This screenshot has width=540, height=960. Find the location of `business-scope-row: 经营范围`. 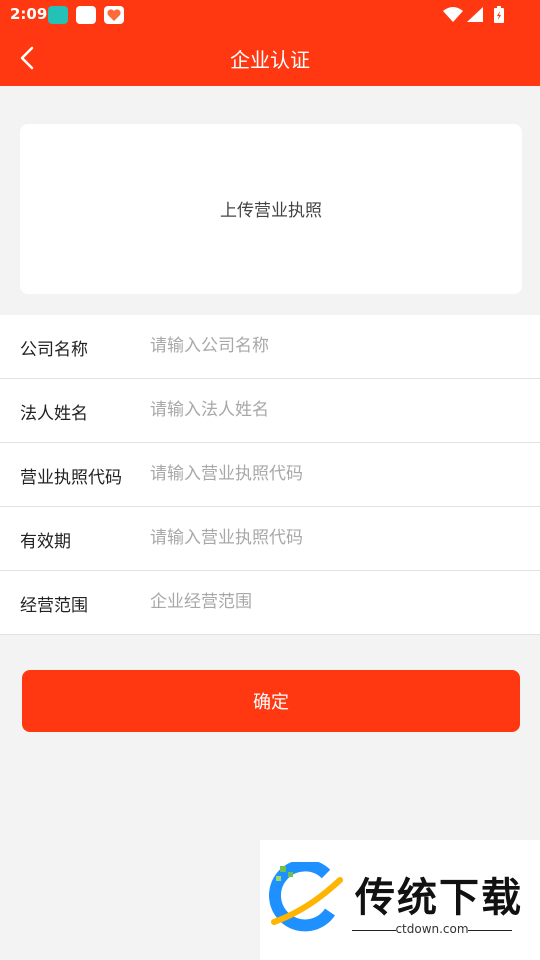

business-scope-row: 经营范围 is located at coordinates (270, 603).